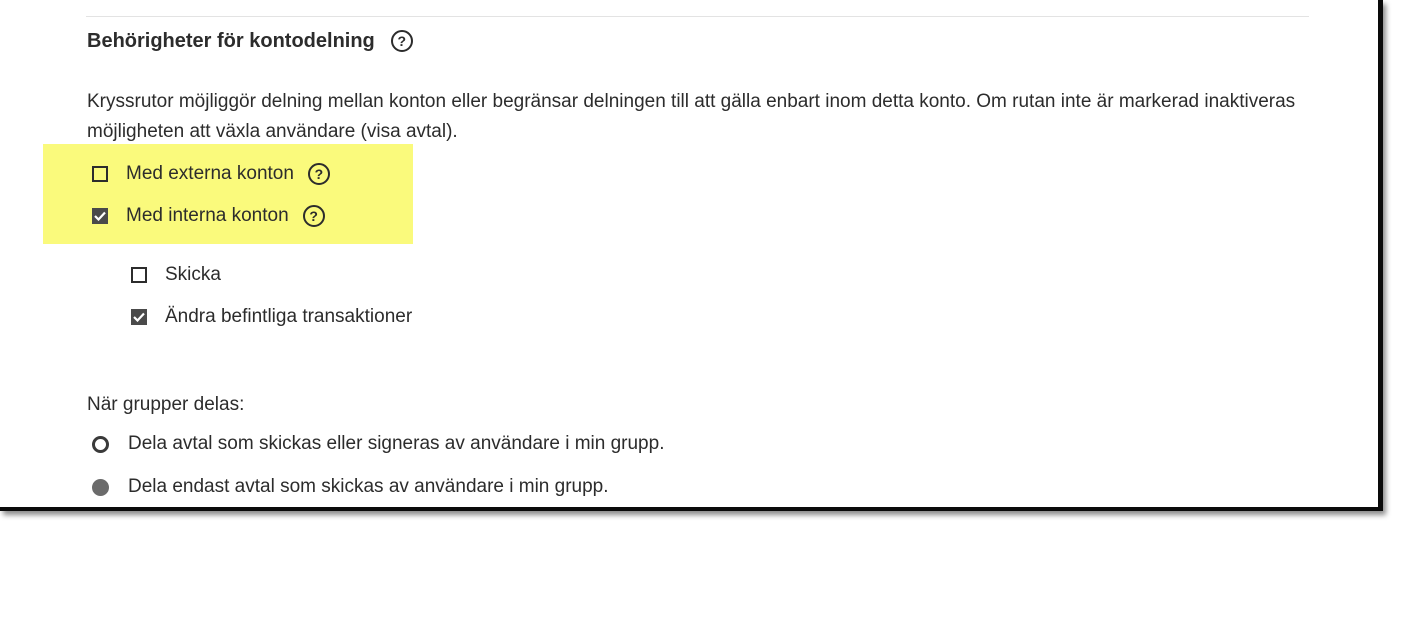  I want to click on external-accounts-option: Med externa konton ?, so click(211, 174).